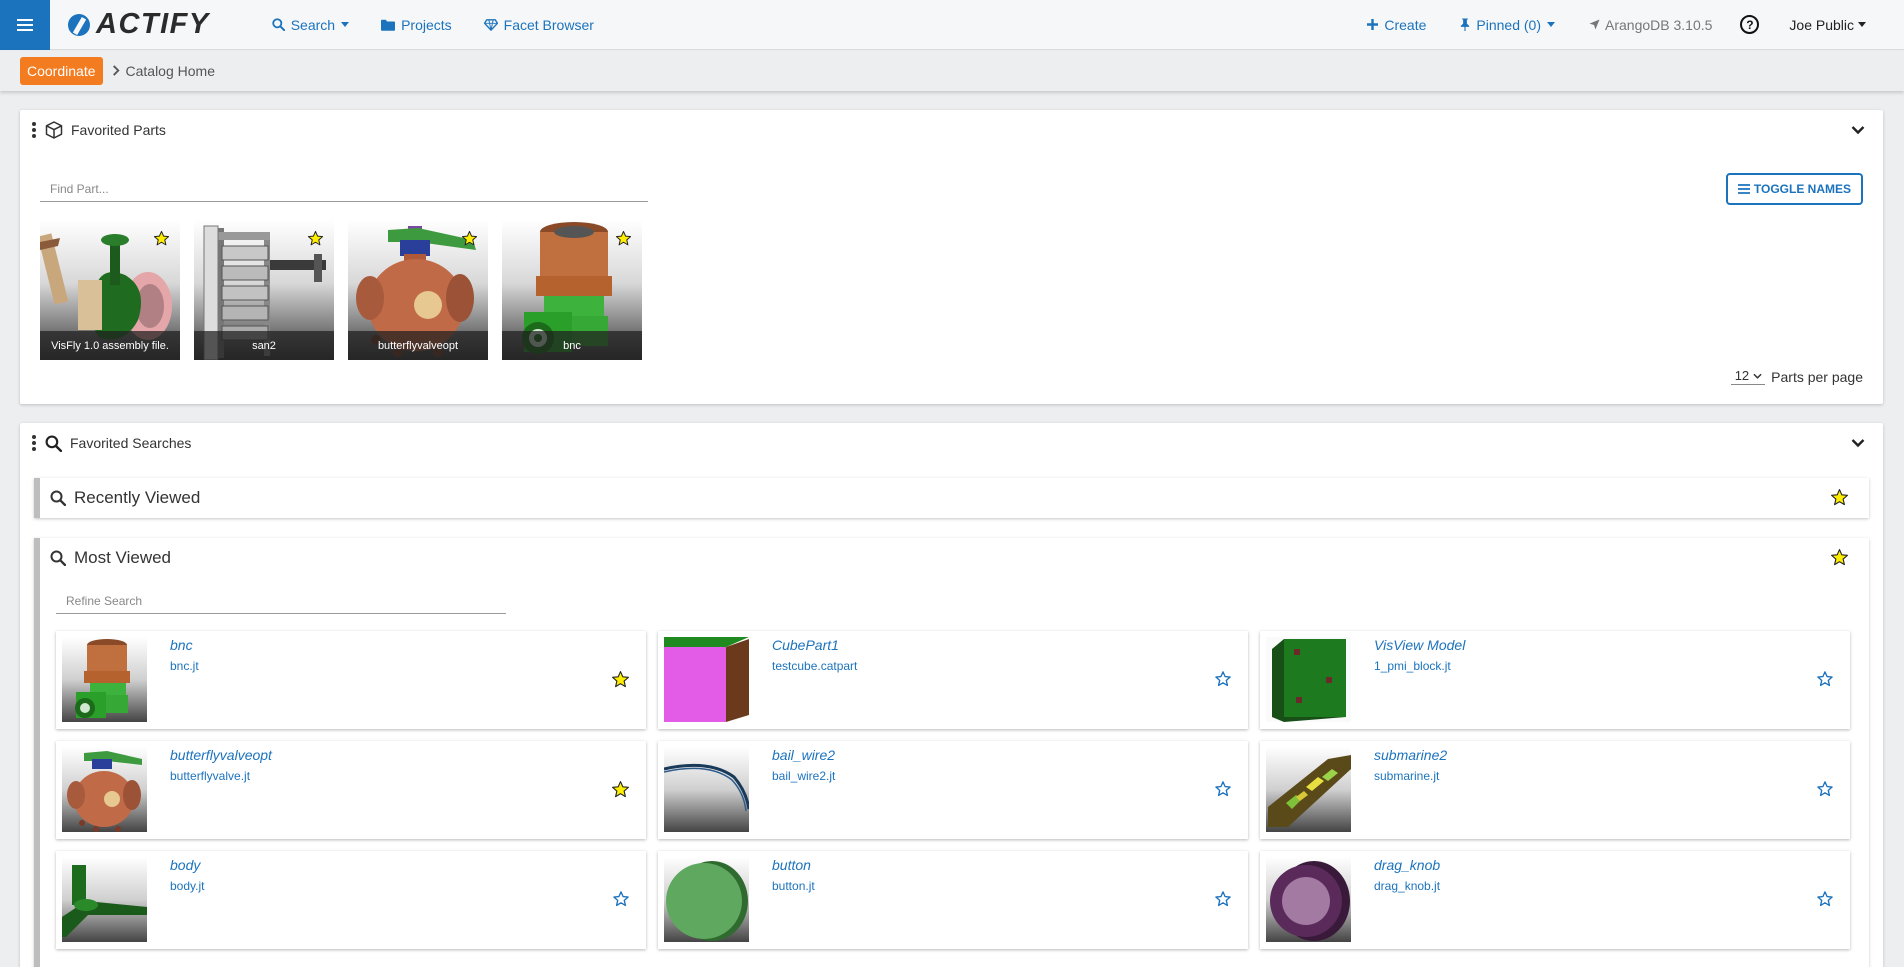  I want to click on wire-thumbnail, so click(706, 789).